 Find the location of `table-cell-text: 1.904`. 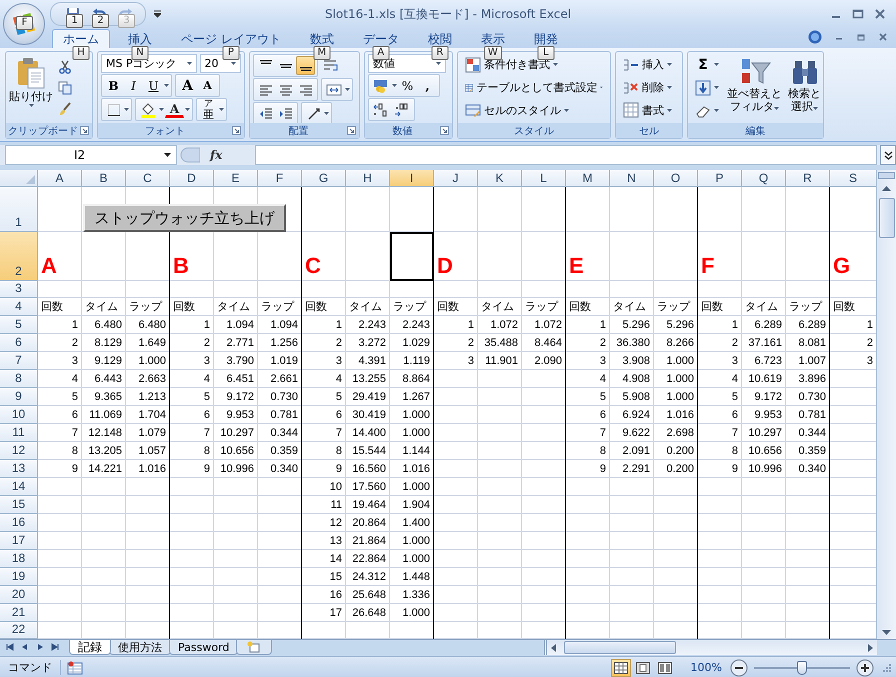

table-cell-text: 1.904 is located at coordinates (416, 505).